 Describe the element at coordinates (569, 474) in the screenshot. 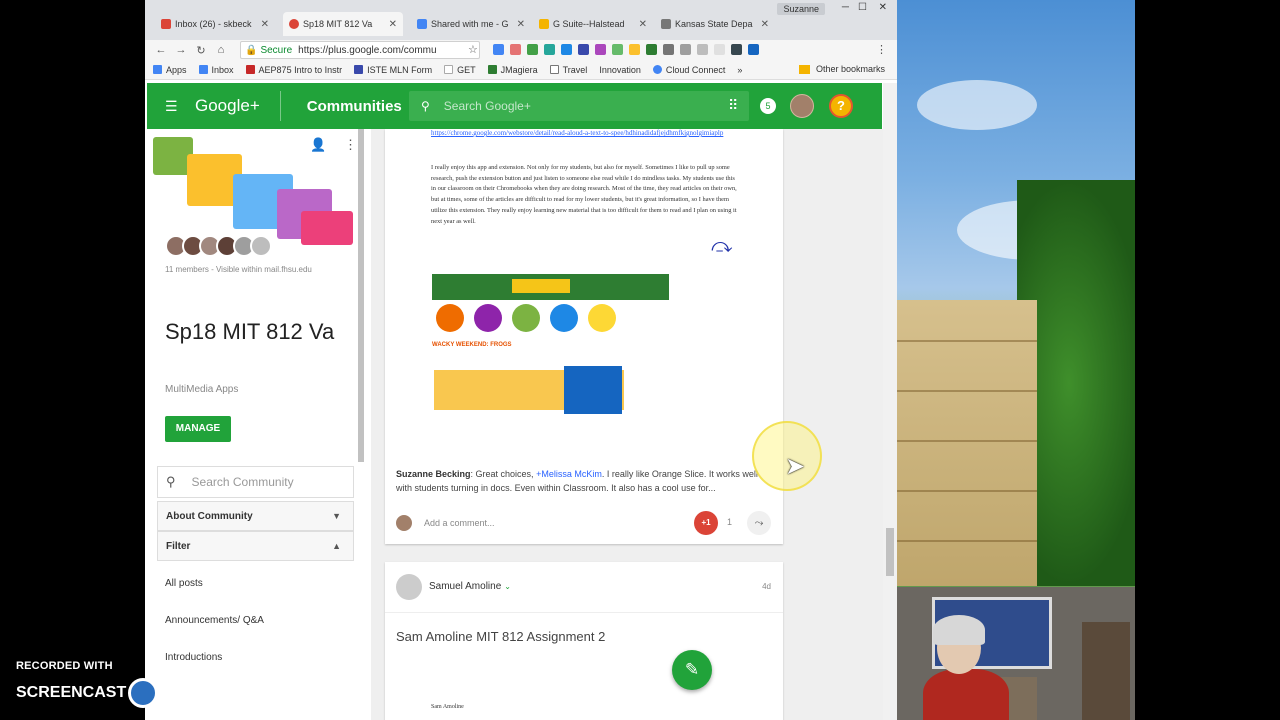

I see `comment-mention: +Melissa McKim` at that location.